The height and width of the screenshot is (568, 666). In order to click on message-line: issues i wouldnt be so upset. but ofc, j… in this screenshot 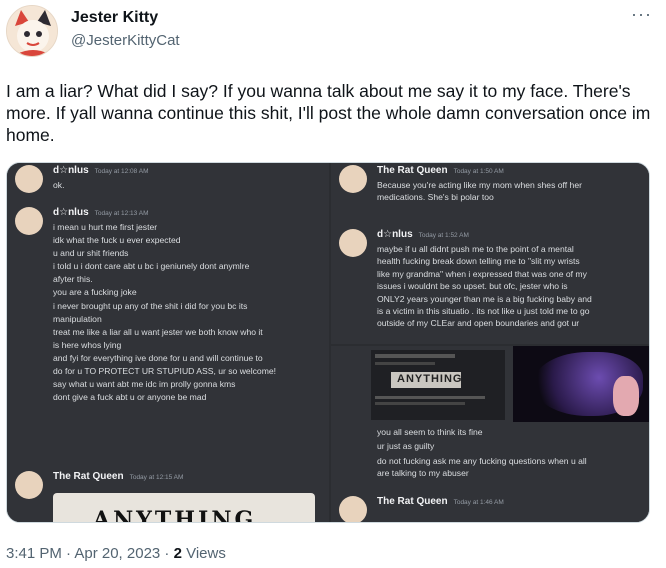, I will do `click(472, 286)`.